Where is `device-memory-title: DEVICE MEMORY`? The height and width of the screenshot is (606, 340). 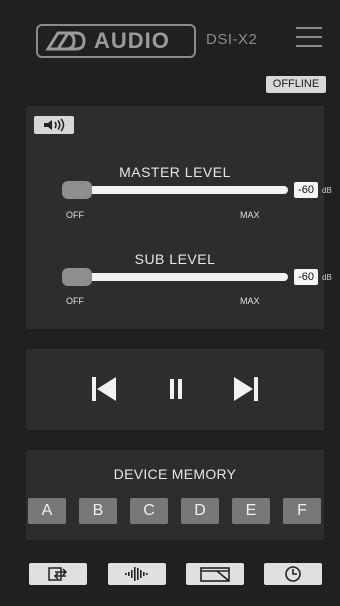
device-memory-title: DEVICE MEMORY is located at coordinates (175, 474).